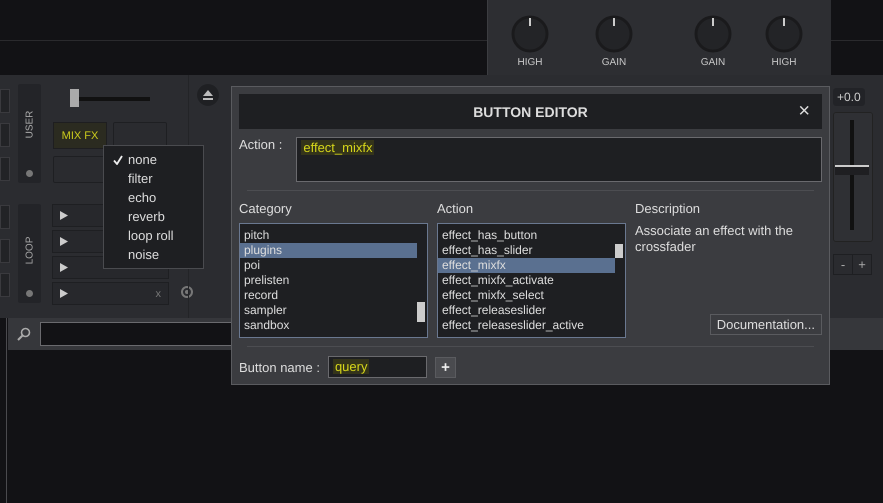 The image size is (883, 503). I want to click on field-label: Action :, so click(260, 145).